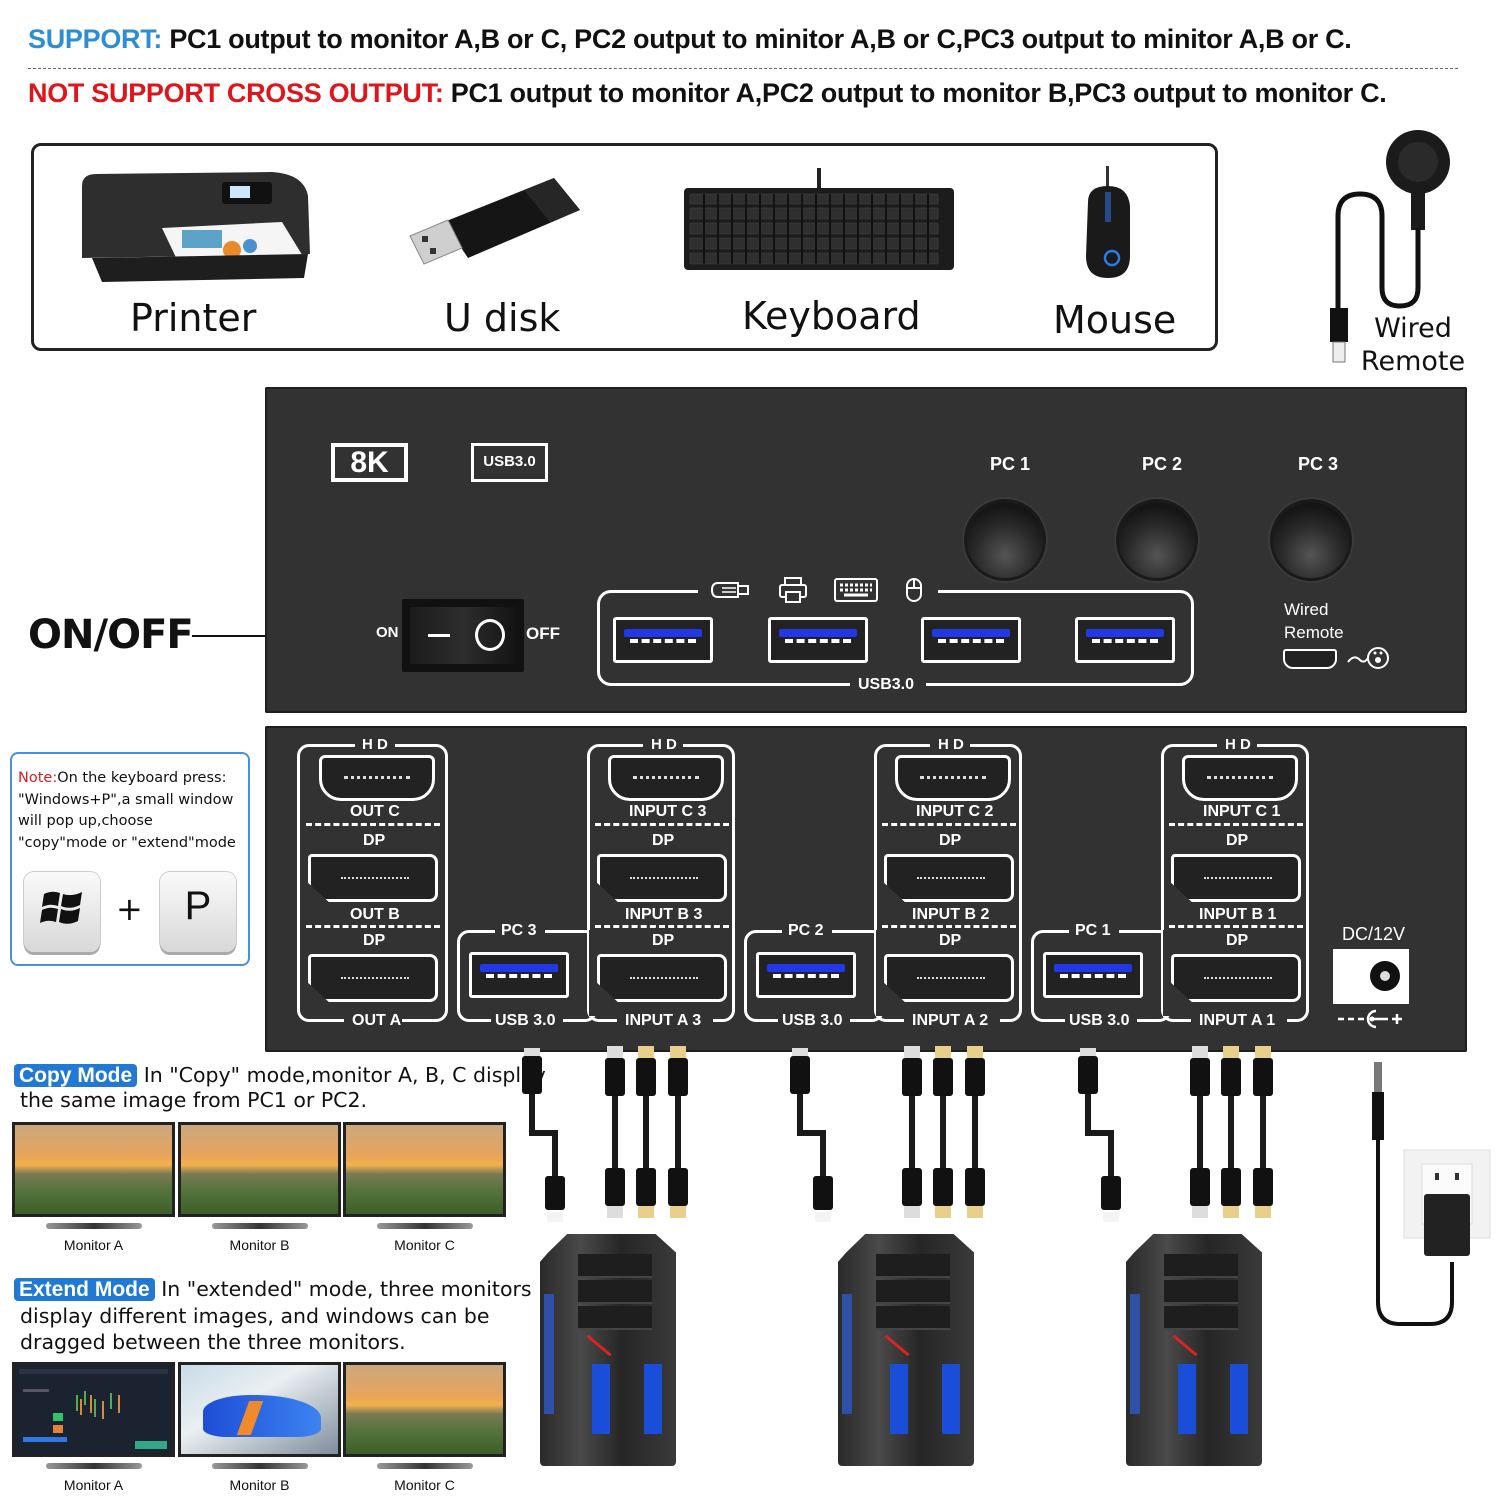 The width and height of the screenshot is (1500, 1500). Describe the element at coordinates (1242, 811) in the screenshot. I see `pc1-input-c-label: INPUT C 1` at that location.